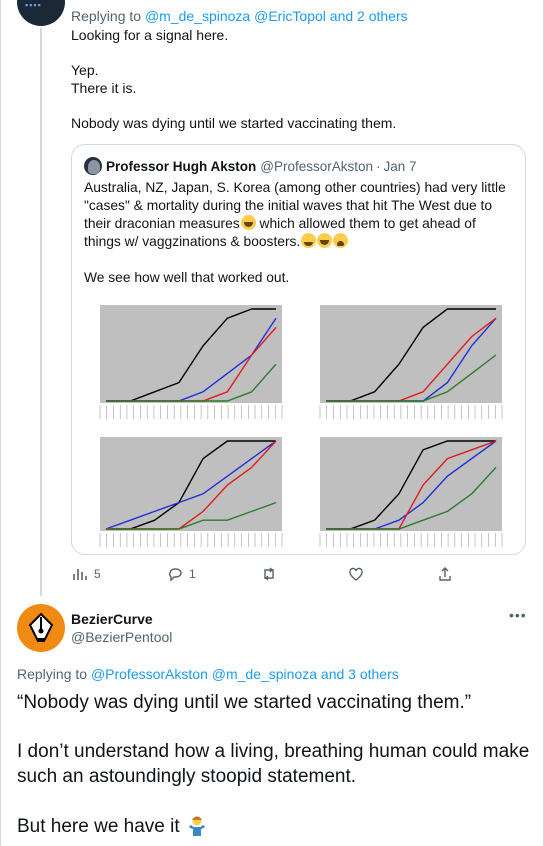 The height and width of the screenshot is (846, 544). I want to click on avatar: ▪▪▪▪, so click(41, 13).